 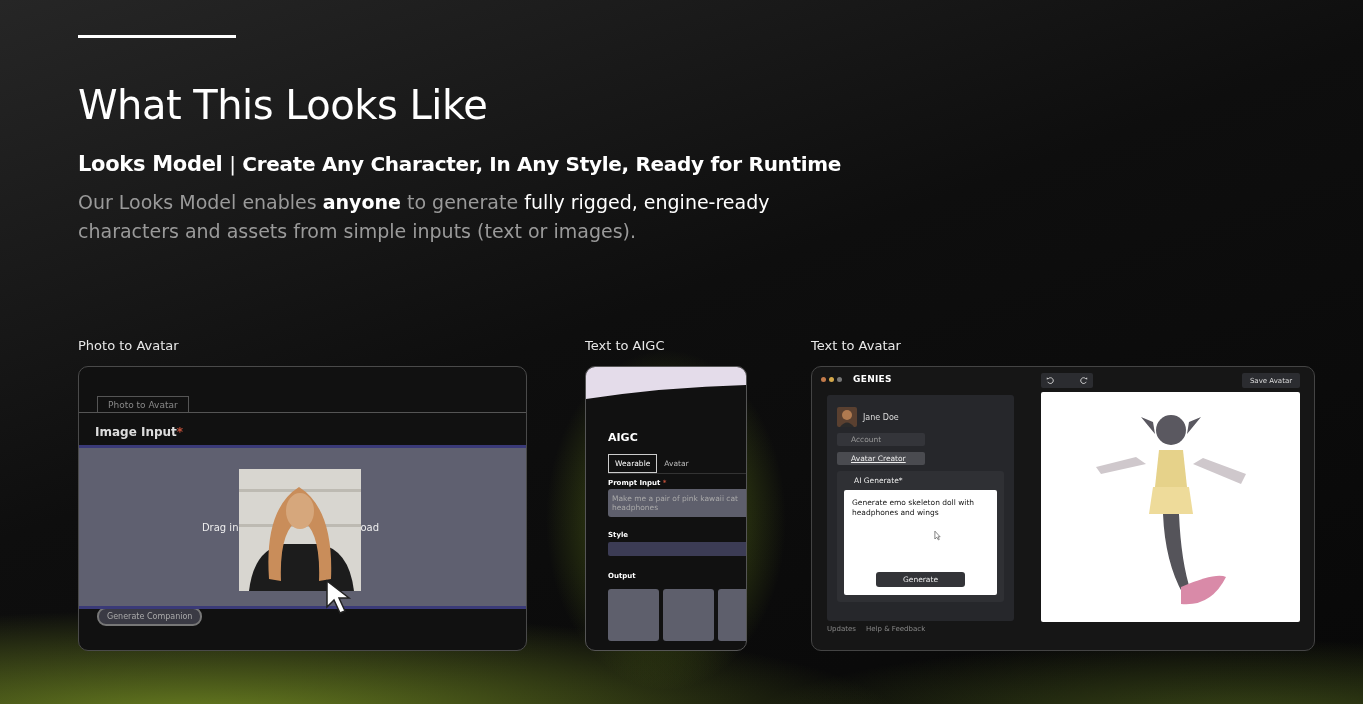 I want to click on redo-icon, so click(x=1083, y=380).